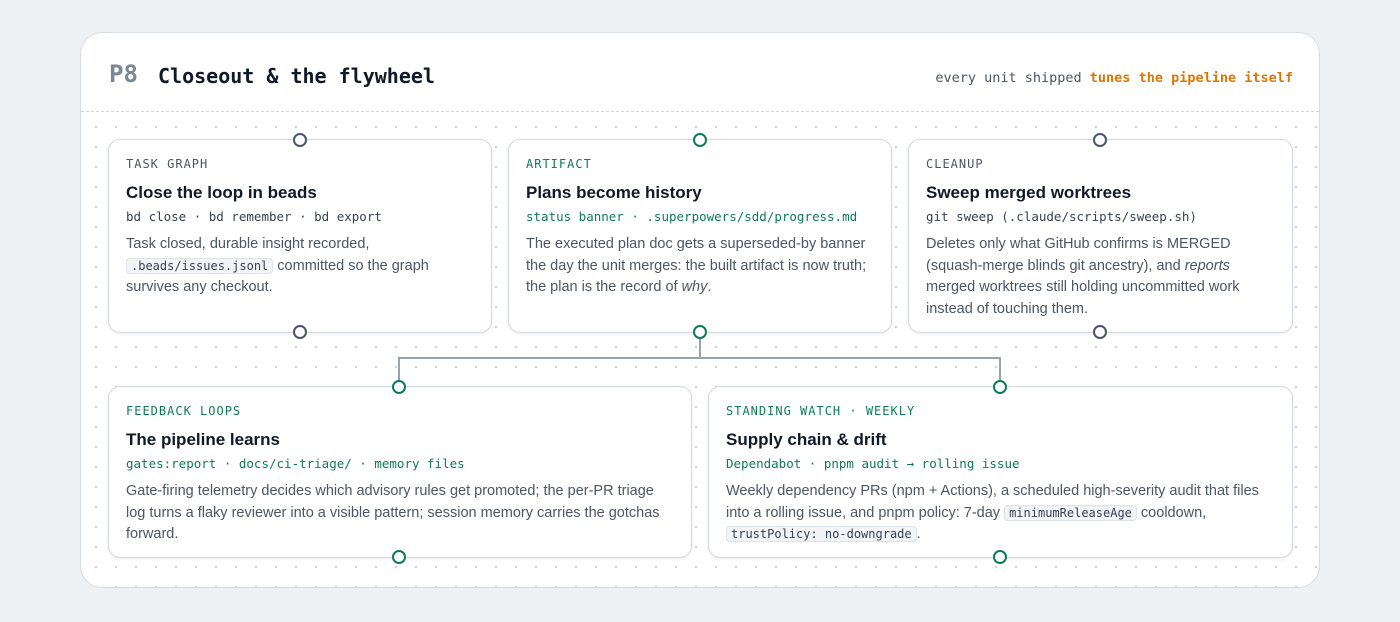 This screenshot has width=1400, height=622. Describe the element at coordinates (1000, 387) in the screenshot. I see `card-standing-watch-top-port` at that location.